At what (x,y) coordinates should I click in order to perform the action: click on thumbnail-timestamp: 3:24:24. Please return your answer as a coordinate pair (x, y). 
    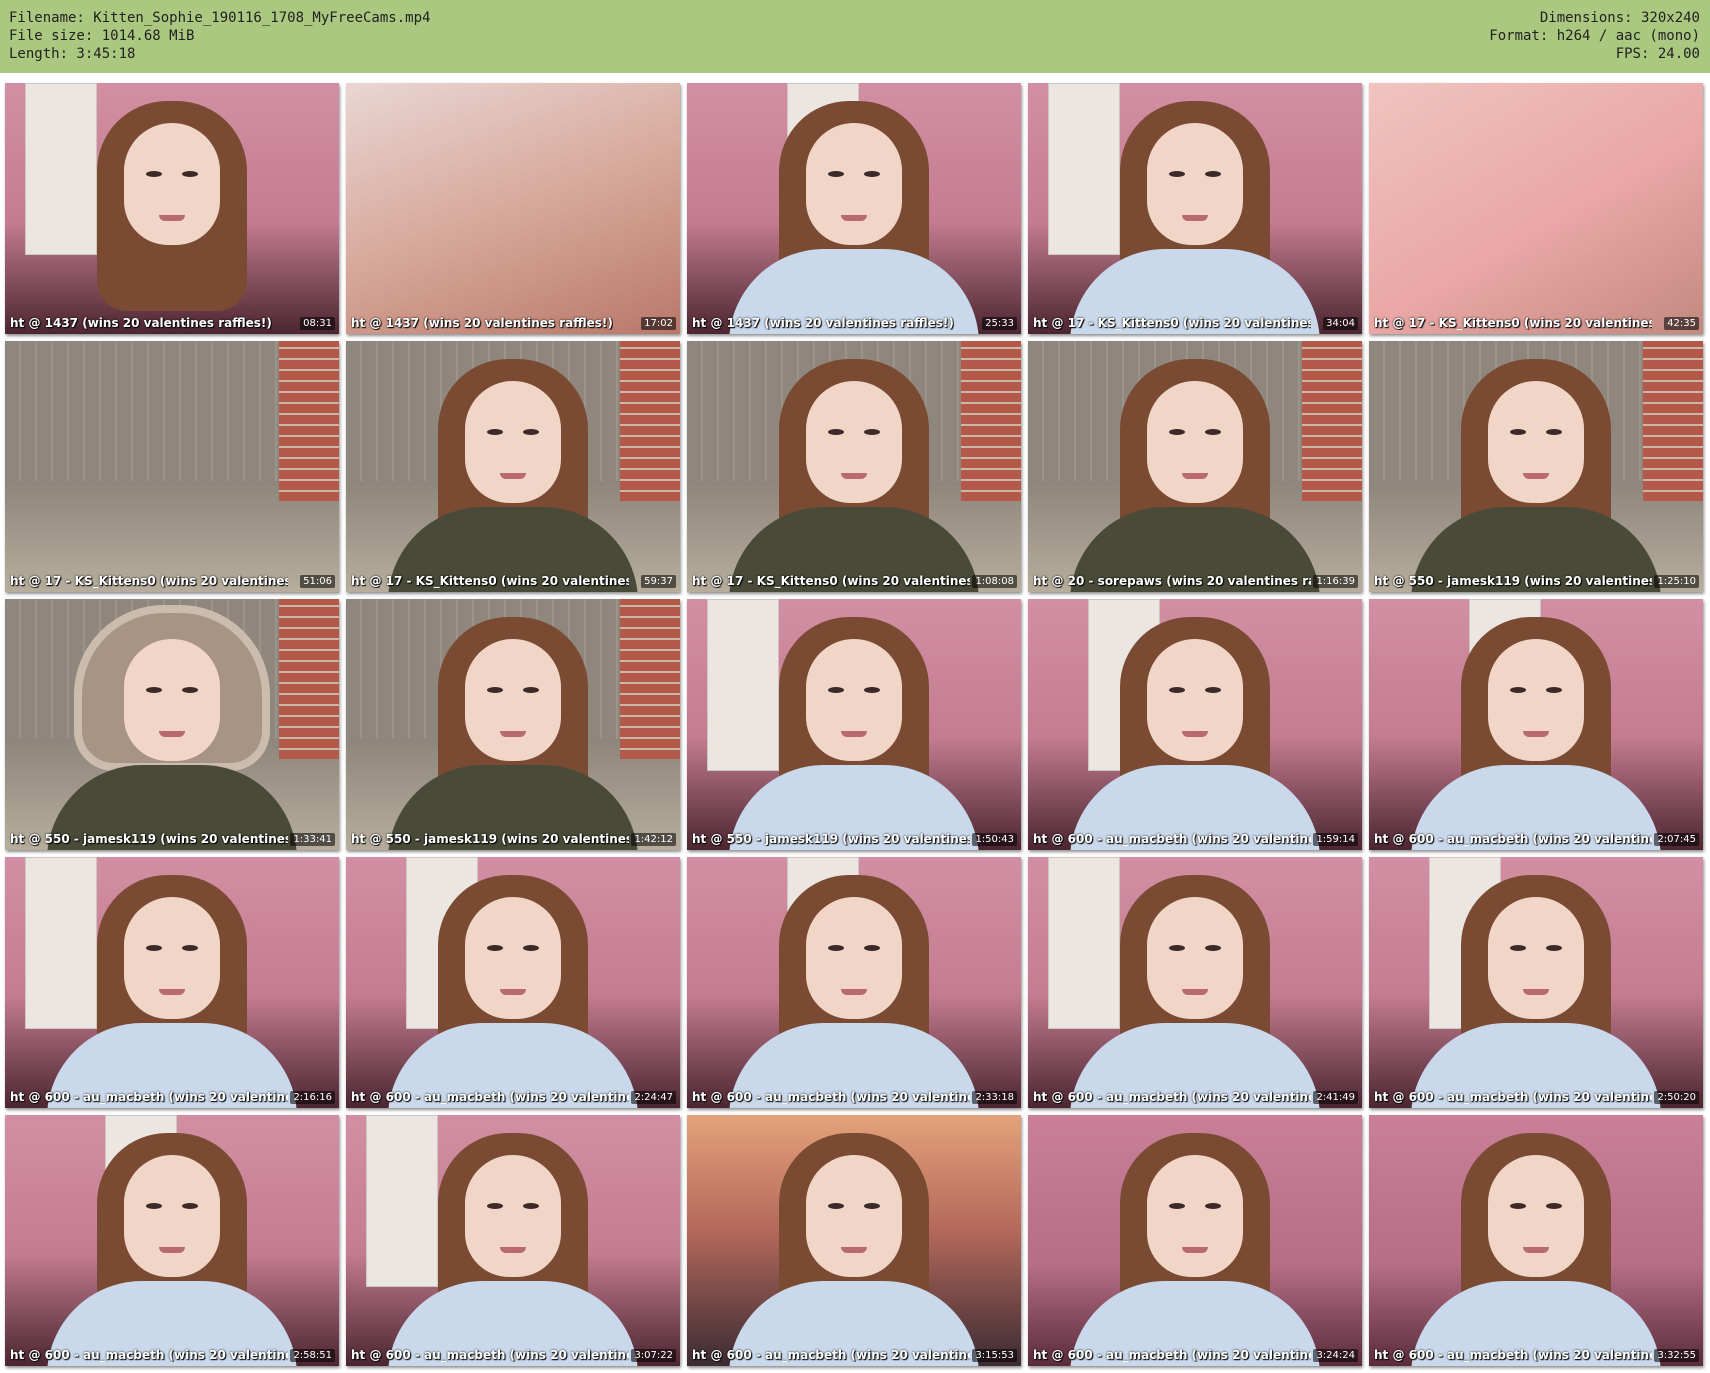
    Looking at the image, I should click on (1335, 1355).